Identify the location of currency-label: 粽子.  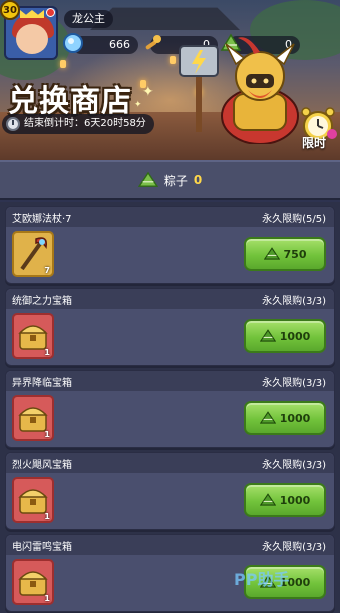
(175, 180).